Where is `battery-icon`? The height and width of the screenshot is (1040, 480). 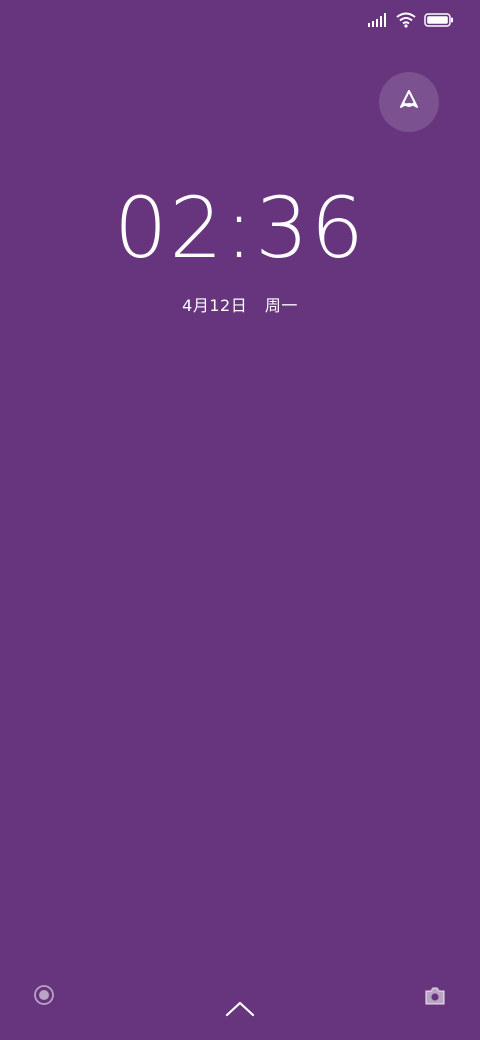
battery-icon is located at coordinates (439, 20).